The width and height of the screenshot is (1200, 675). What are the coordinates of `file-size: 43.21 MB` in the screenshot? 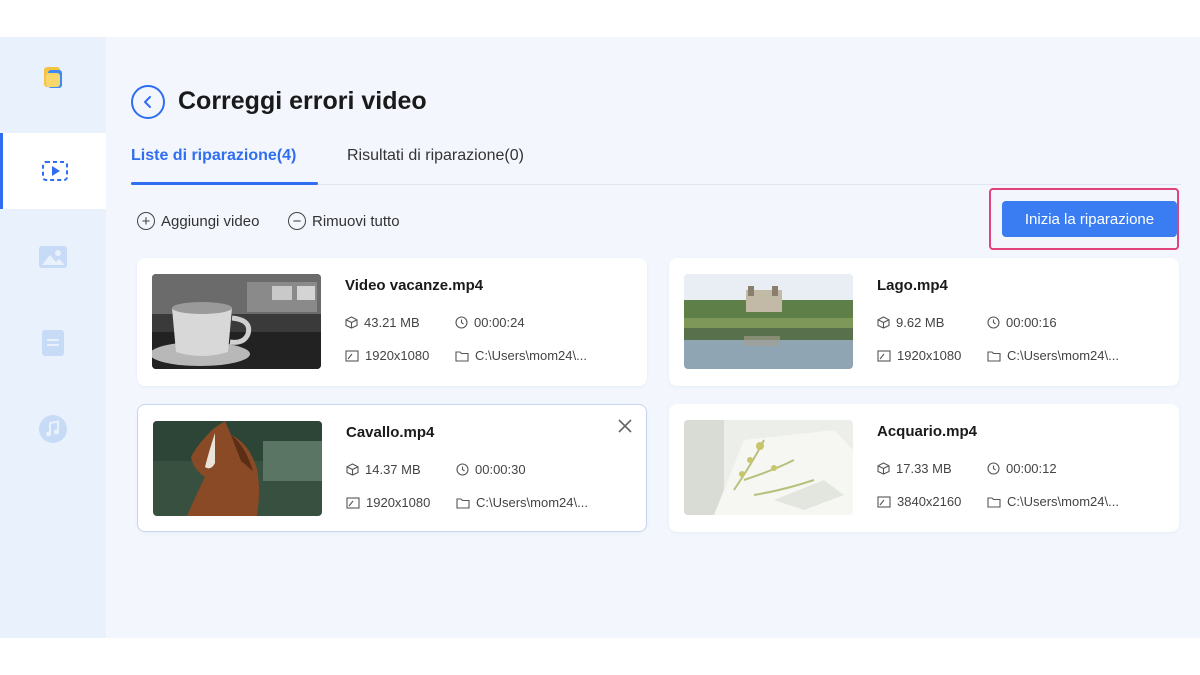 It's located at (382, 322).